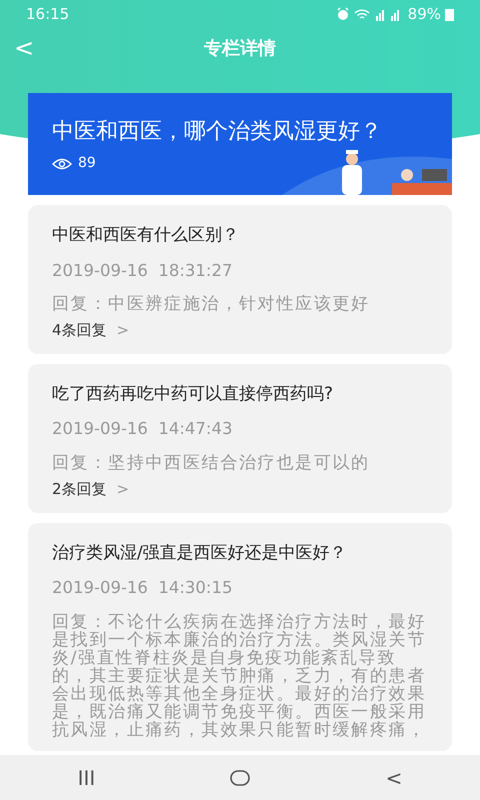 The width and height of the screenshot is (480, 800). What do you see at coordinates (87, 163) in the screenshot?
I see `view-count: 89` at bounding box center [87, 163].